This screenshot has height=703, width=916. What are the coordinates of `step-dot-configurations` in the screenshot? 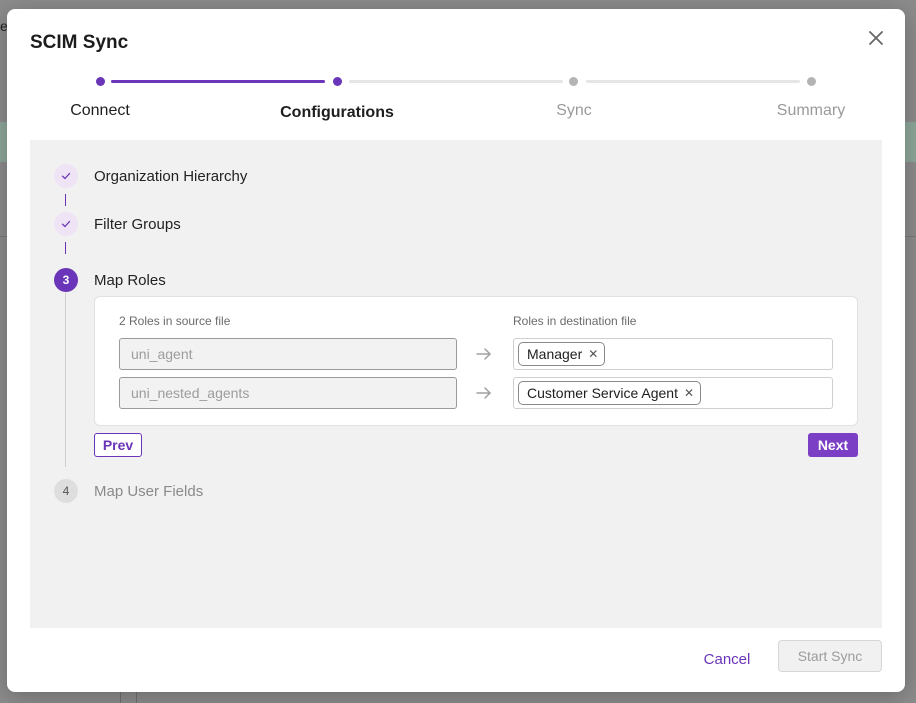 It's located at (337, 81).